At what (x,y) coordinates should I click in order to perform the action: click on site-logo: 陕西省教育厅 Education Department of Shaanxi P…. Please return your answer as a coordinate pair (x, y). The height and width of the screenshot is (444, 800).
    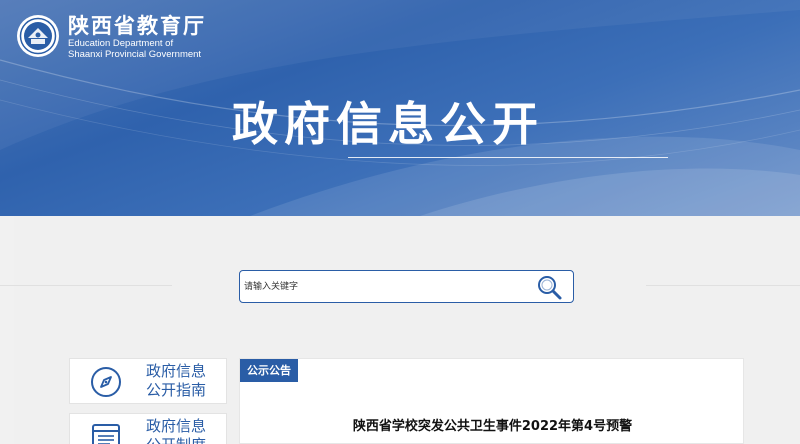
    Looking at the image, I should click on (111, 37).